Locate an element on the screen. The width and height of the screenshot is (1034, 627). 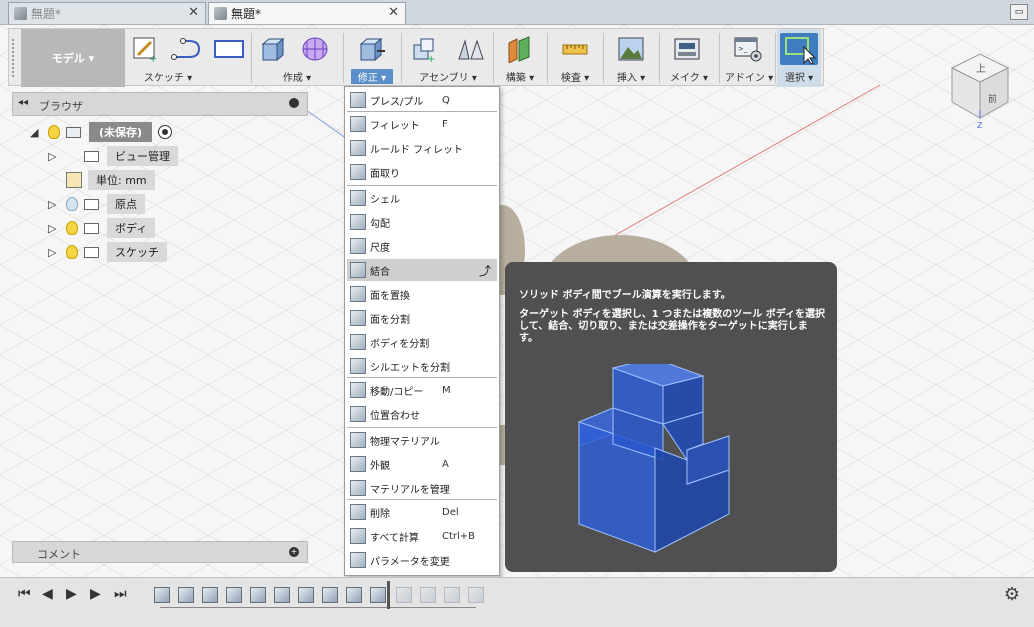
scripts-addins-icon: >_ is located at coordinates (748, 49).